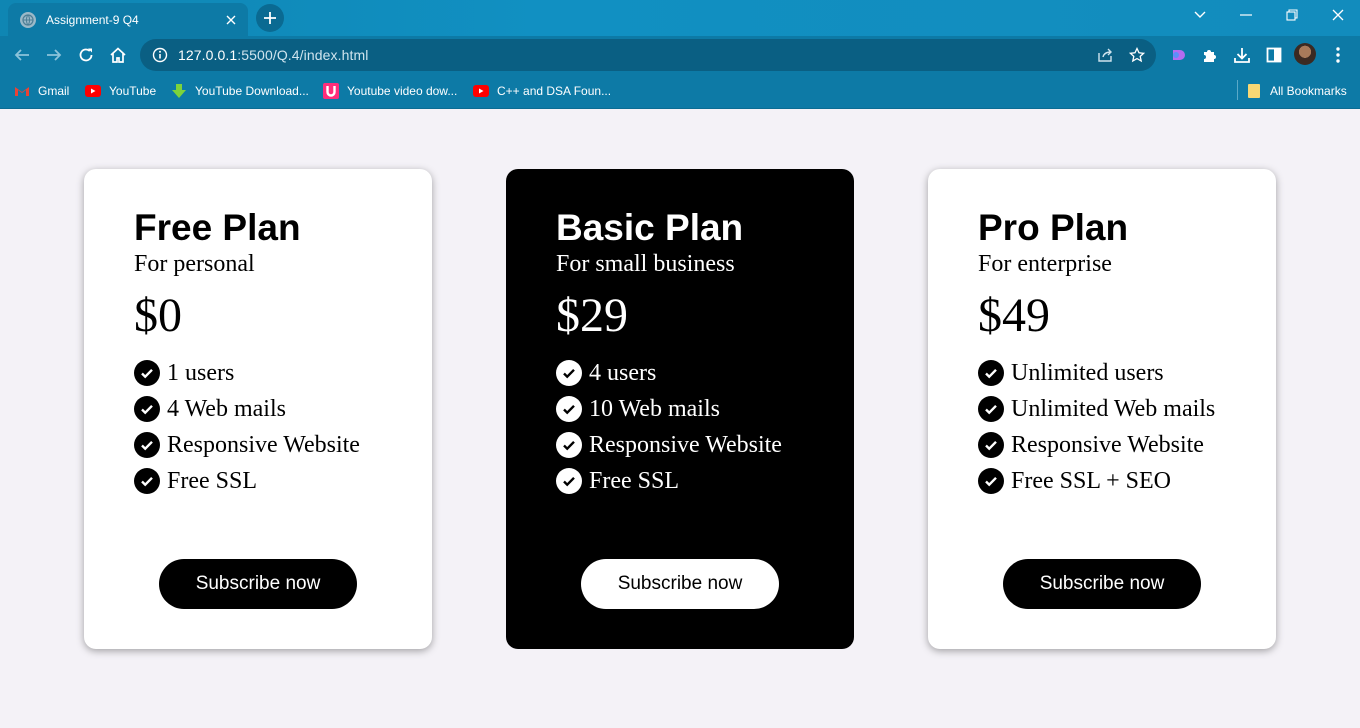 The width and height of the screenshot is (1360, 728). What do you see at coordinates (1137, 55) in the screenshot?
I see `bookmark-star-icon` at bounding box center [1137, 55].